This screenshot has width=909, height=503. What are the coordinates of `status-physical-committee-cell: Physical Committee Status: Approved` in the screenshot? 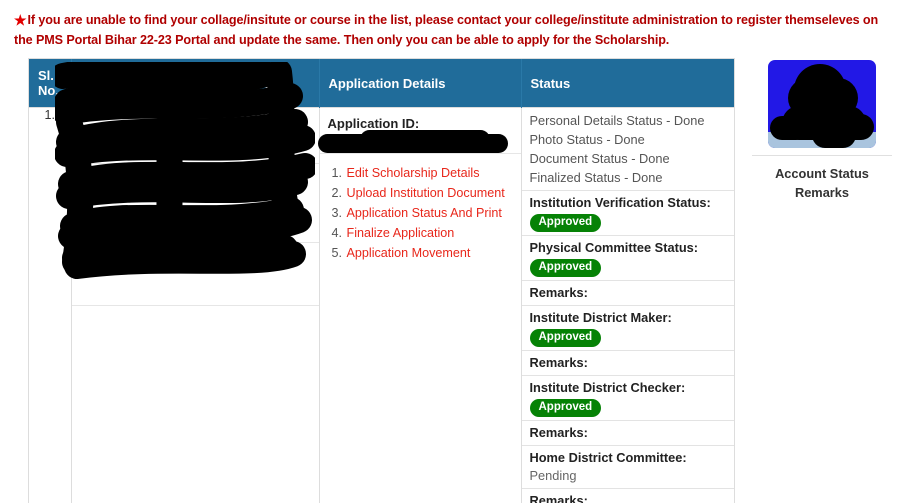 It's located at (627, 258).